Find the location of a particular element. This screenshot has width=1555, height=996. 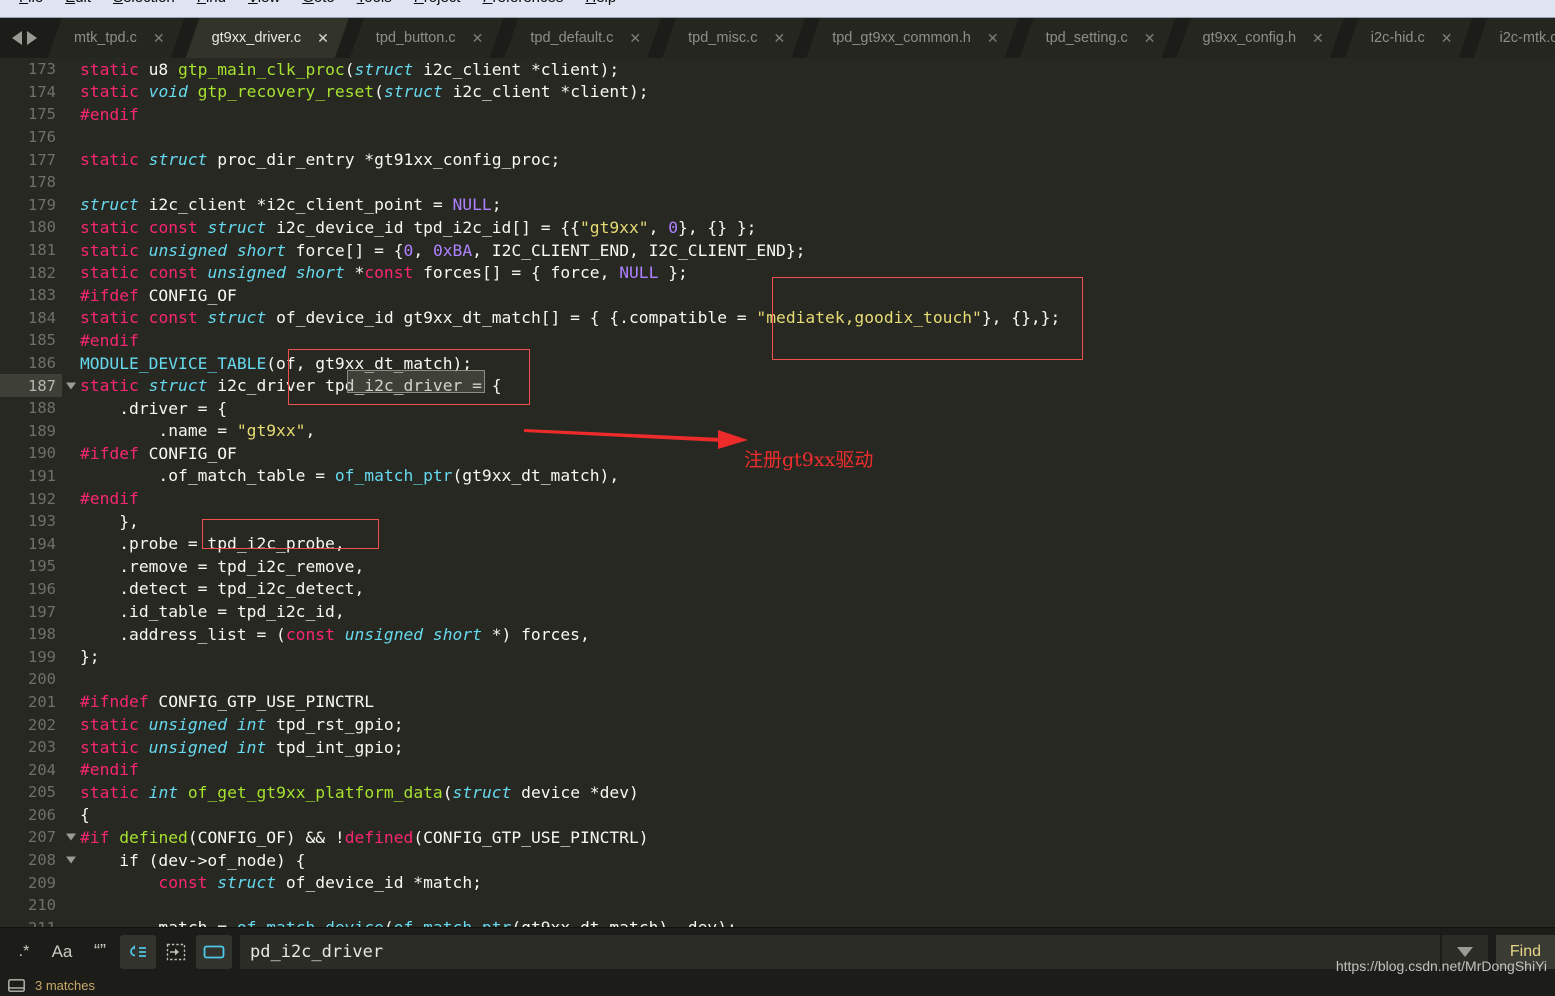

code-line: 176 is located at coordinates (777, 137).